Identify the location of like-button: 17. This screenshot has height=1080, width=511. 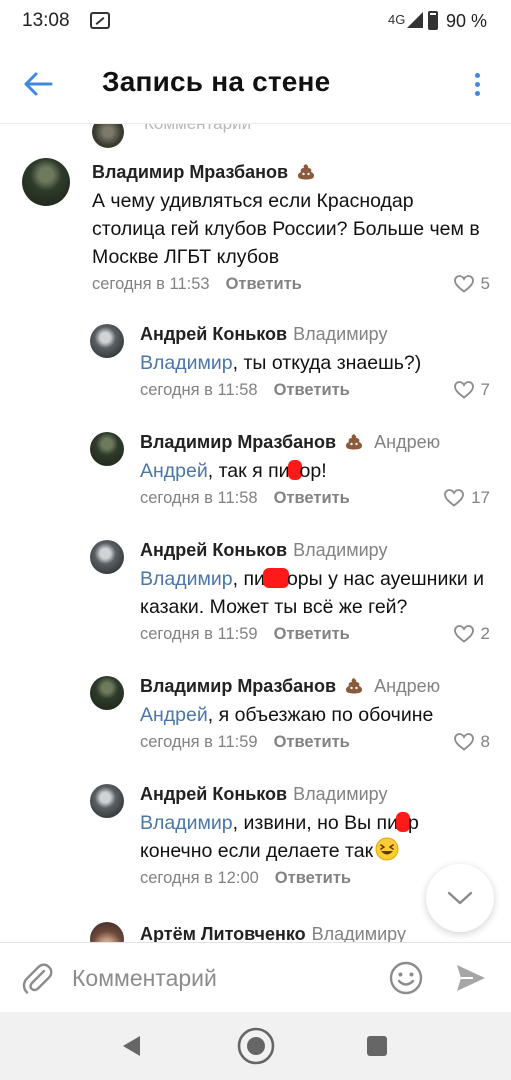
(467, 498).